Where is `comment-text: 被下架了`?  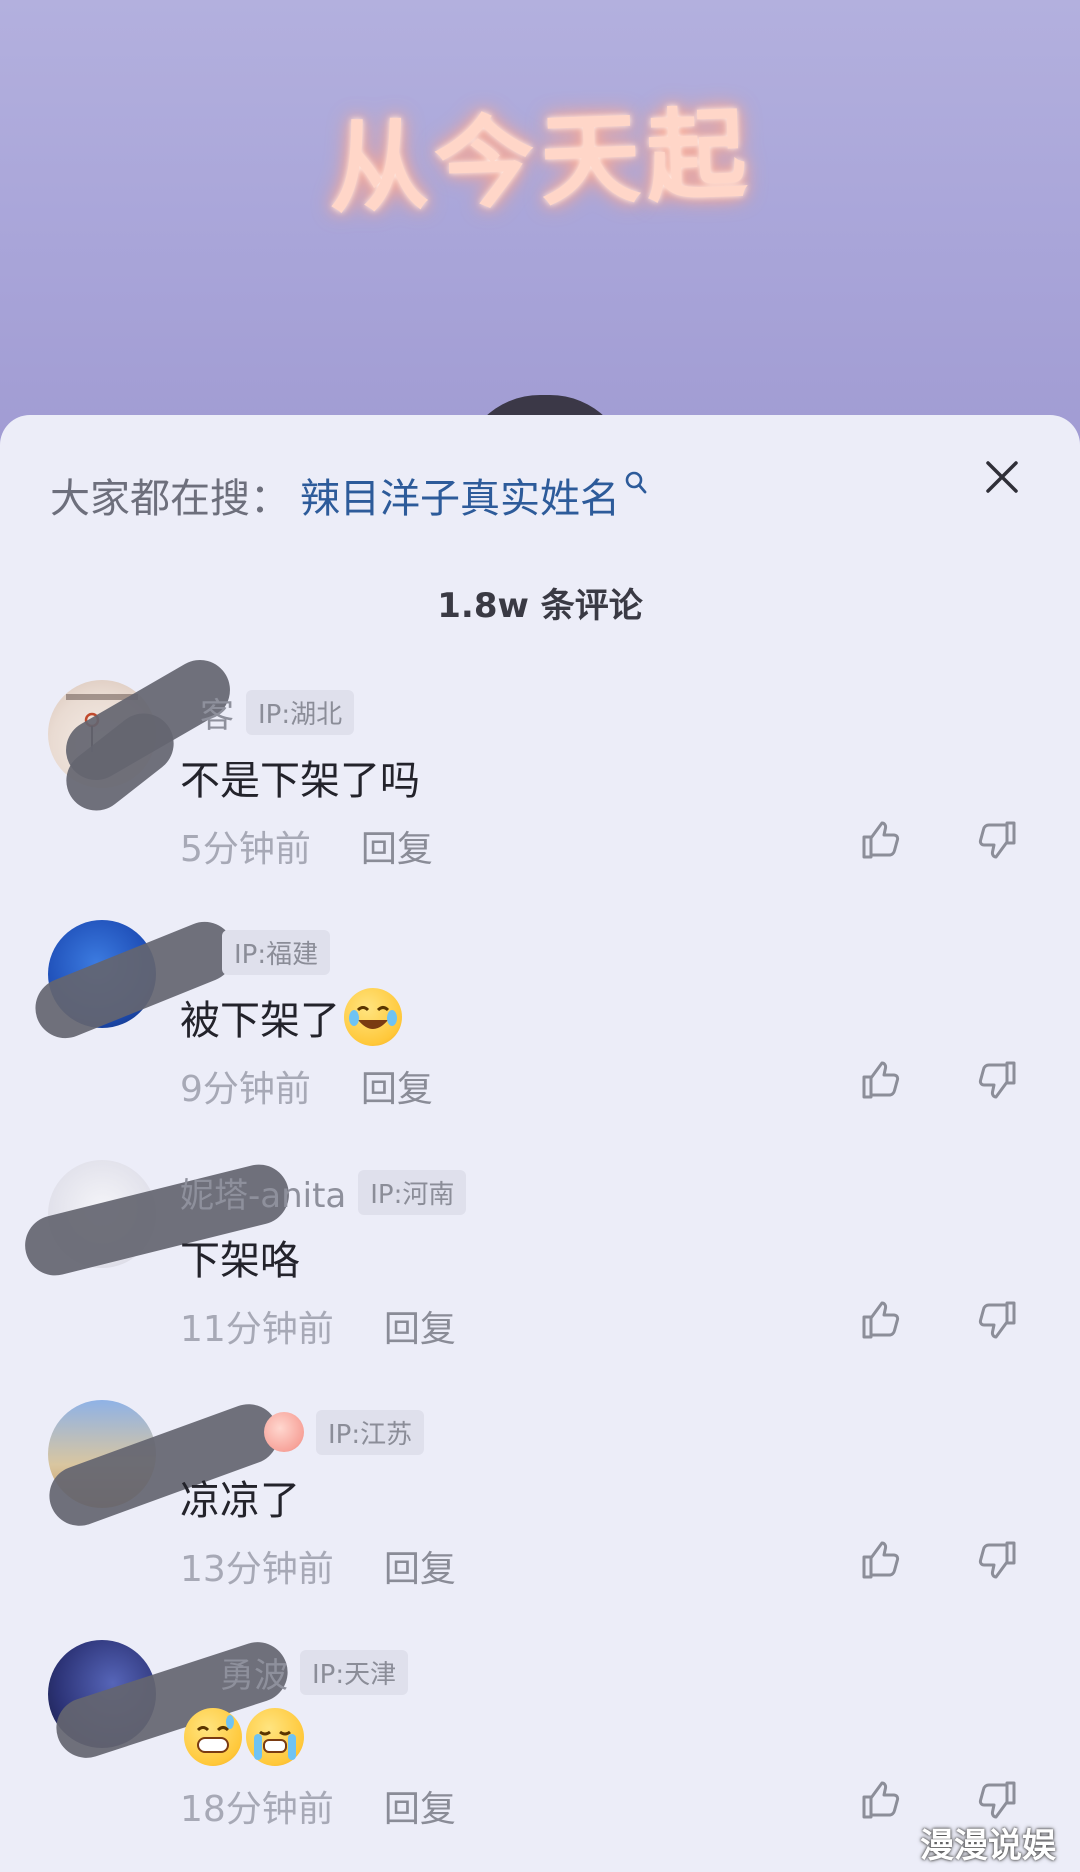 comment-text: 被下架了 is located at coordinates (291, 1017).